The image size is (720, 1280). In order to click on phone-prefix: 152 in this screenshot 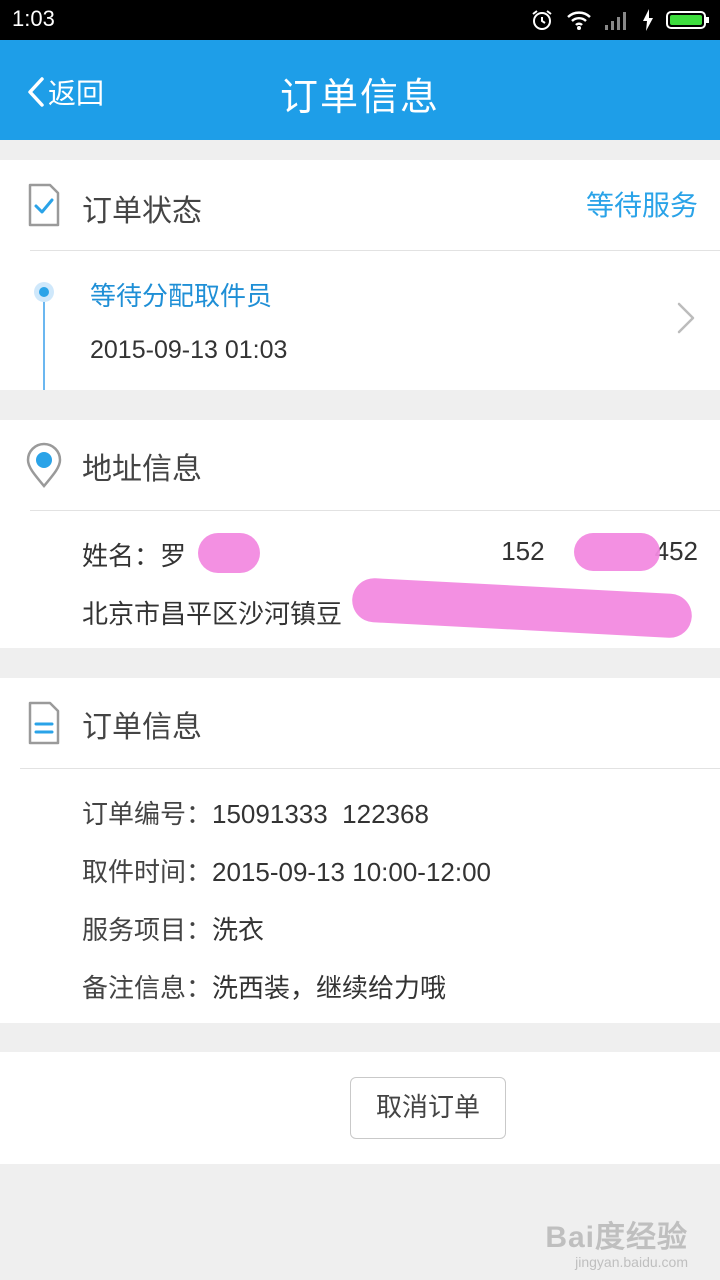, I will do `click(523, 551)`.